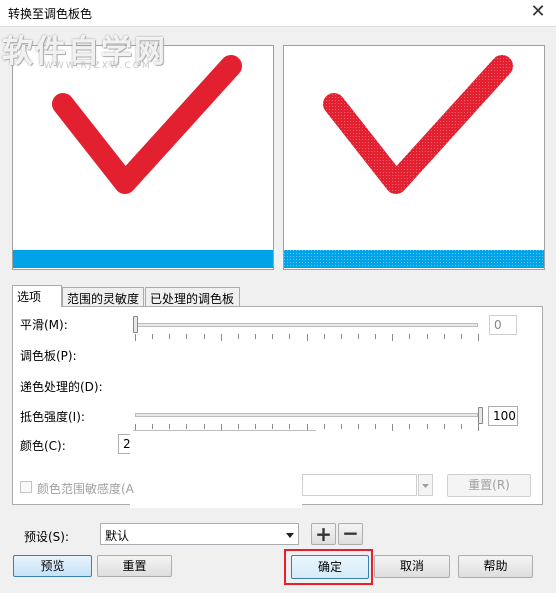 The height and width of the screenshot is (593, 556). Describe the element at coordinates (192, 296) in the screenshot. I see `tab-processed-palette: 已处理的调色板` at that location.